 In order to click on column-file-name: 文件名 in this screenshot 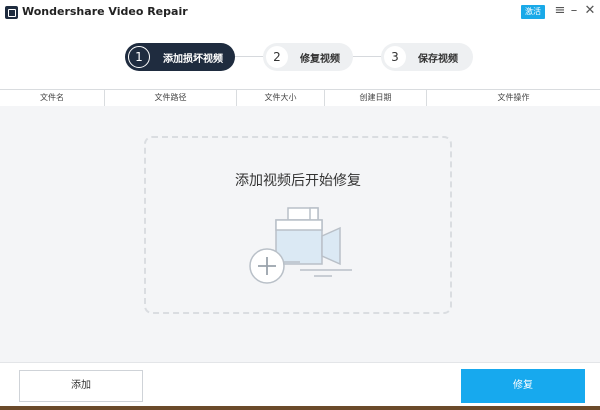, I will do `click(52, 98)`.